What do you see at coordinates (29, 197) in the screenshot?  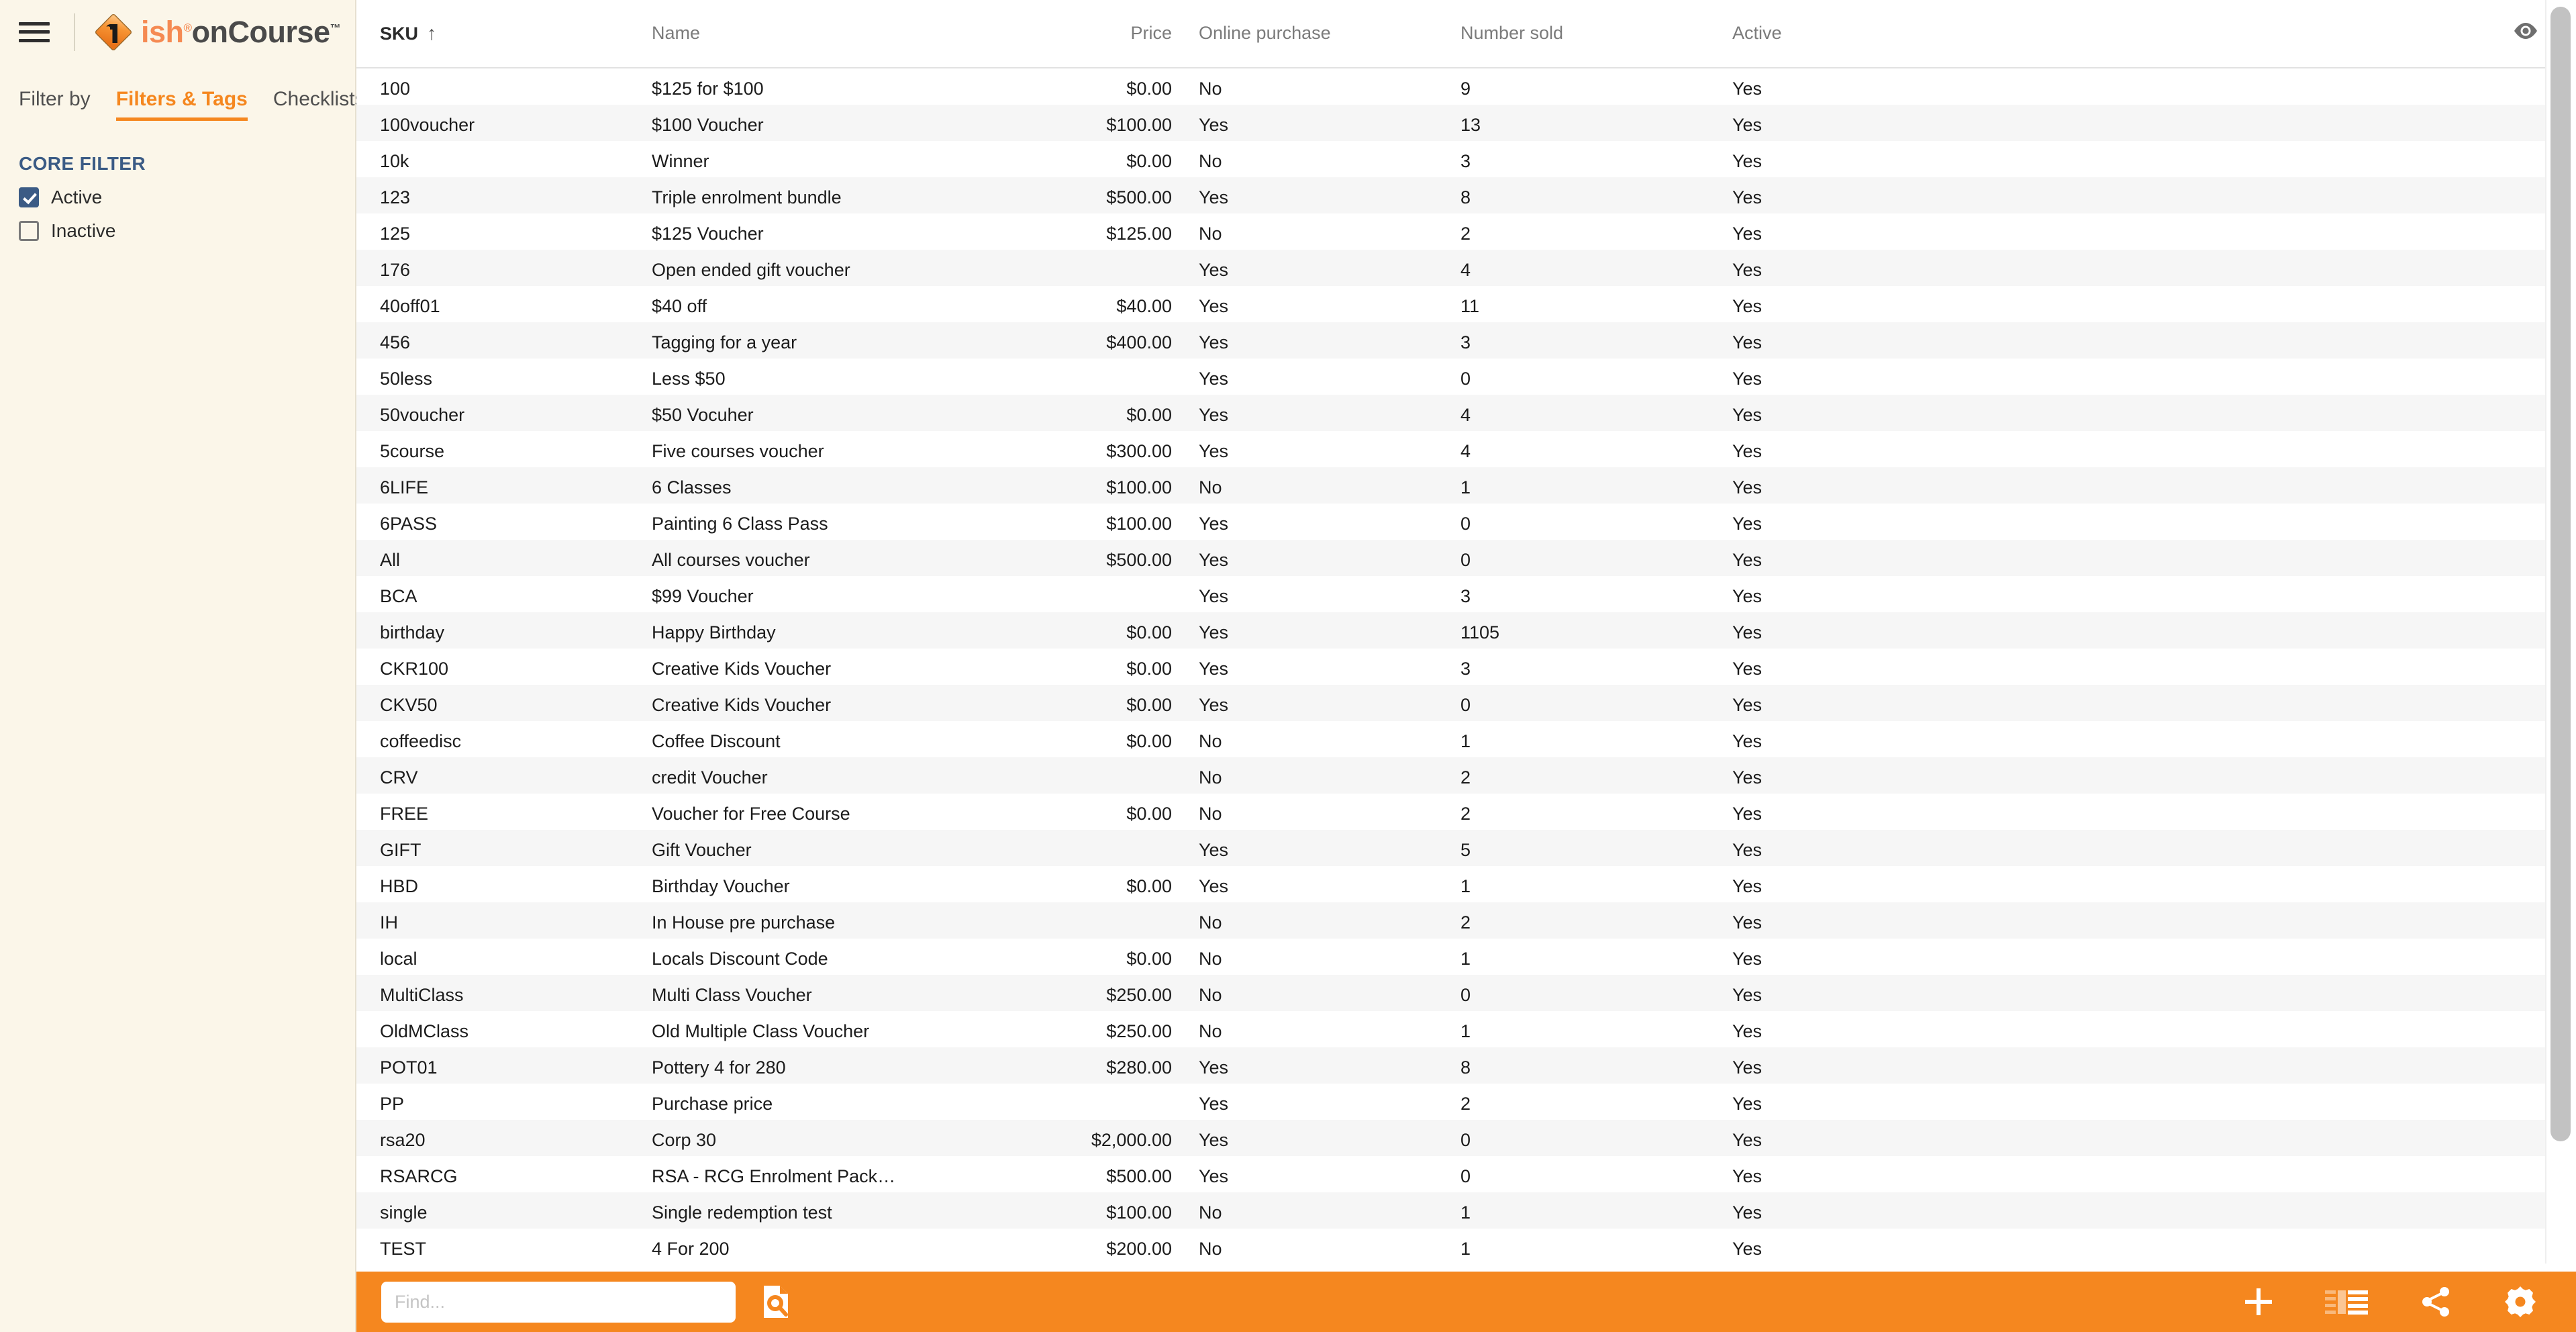 I see `active-checkbox` at bounding box center [29, 197].